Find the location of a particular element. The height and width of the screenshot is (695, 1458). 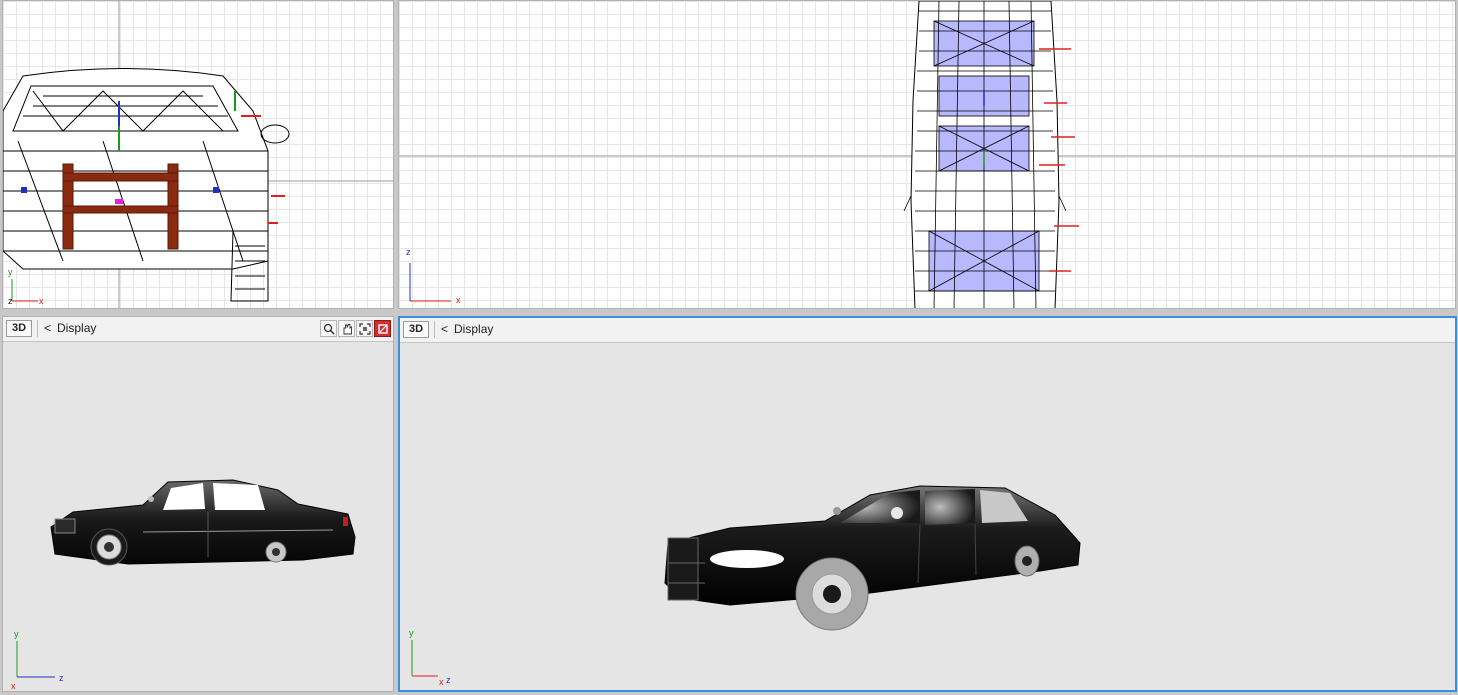

front-wireframe-car is located at coordinates (198, 154).